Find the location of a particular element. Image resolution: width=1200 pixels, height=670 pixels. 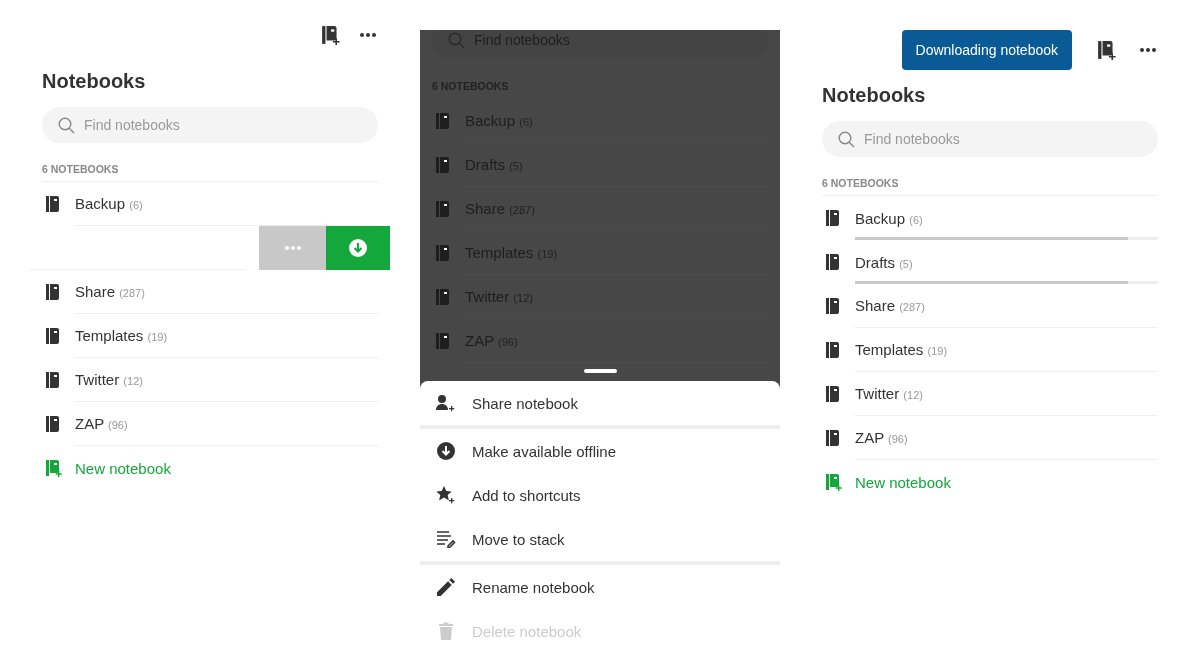

sheet-handle is located at coordinates (600, 371).